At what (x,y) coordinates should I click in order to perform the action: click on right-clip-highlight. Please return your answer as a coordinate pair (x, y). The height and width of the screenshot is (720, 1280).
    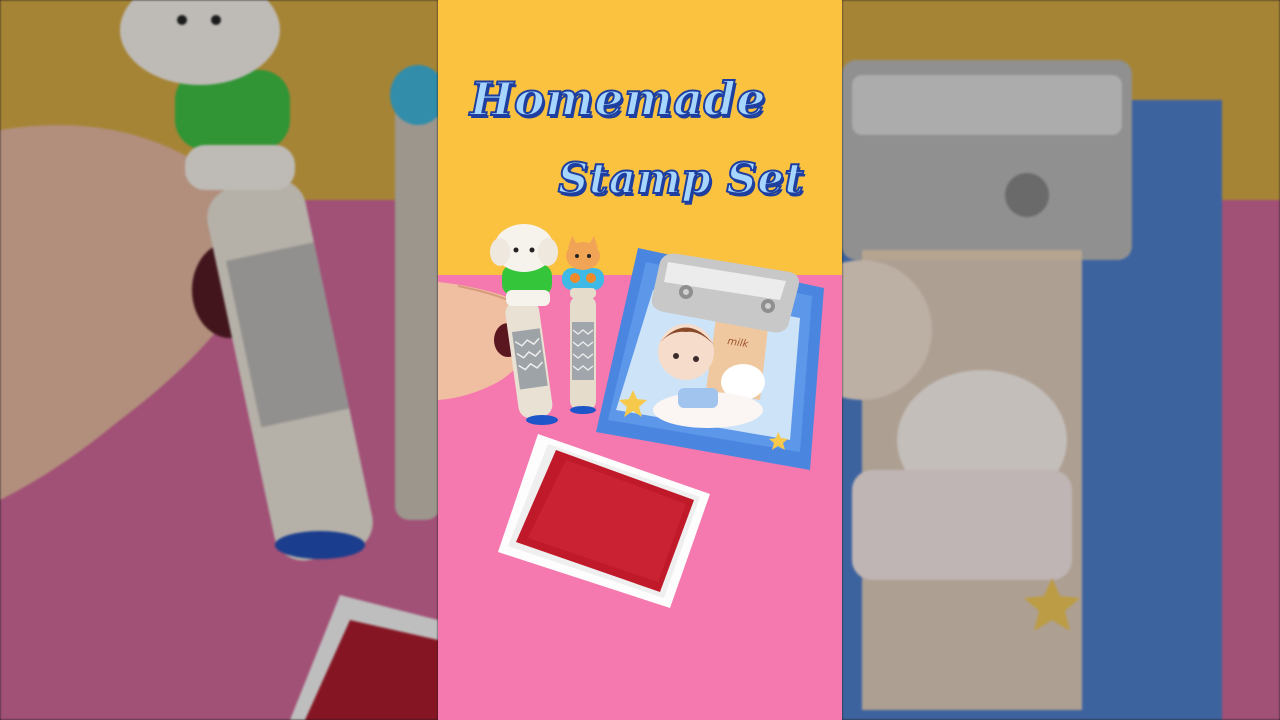
    Looking at the image, I should click on (987, 105).